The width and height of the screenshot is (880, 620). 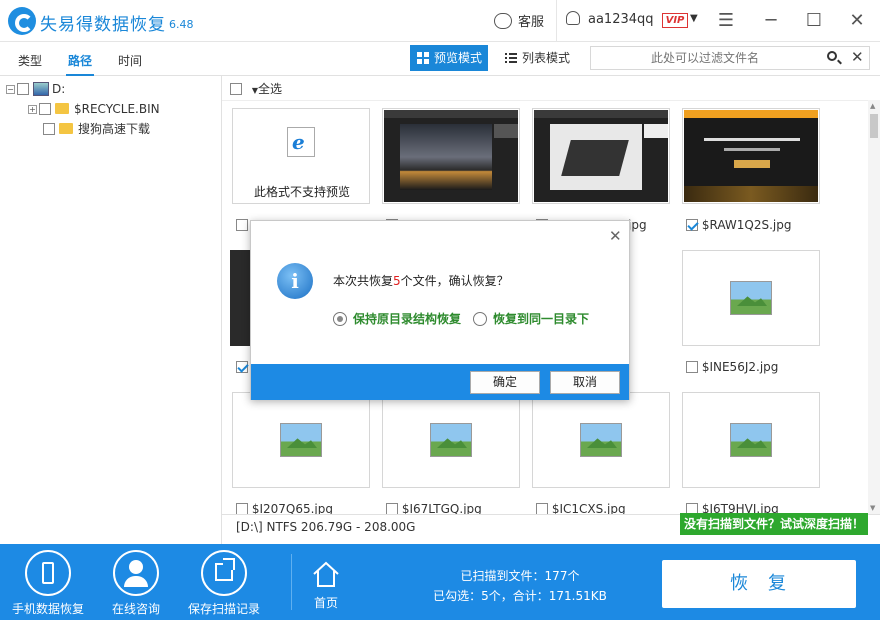 I want to click on home-label: 首页, so click(x=325, y=603).